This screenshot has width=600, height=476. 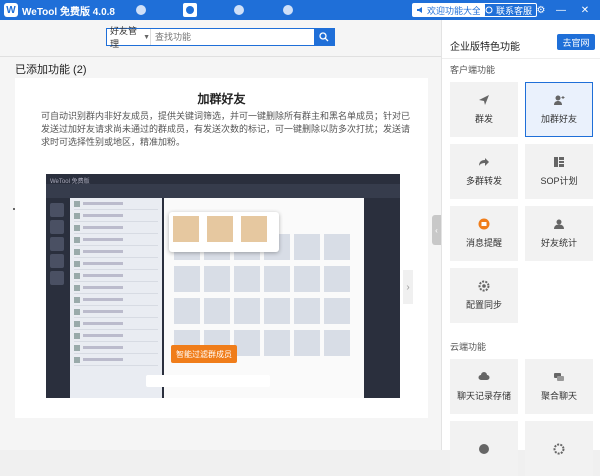 I want to click on chat-cloud-icon, so click(x=484, y=377).